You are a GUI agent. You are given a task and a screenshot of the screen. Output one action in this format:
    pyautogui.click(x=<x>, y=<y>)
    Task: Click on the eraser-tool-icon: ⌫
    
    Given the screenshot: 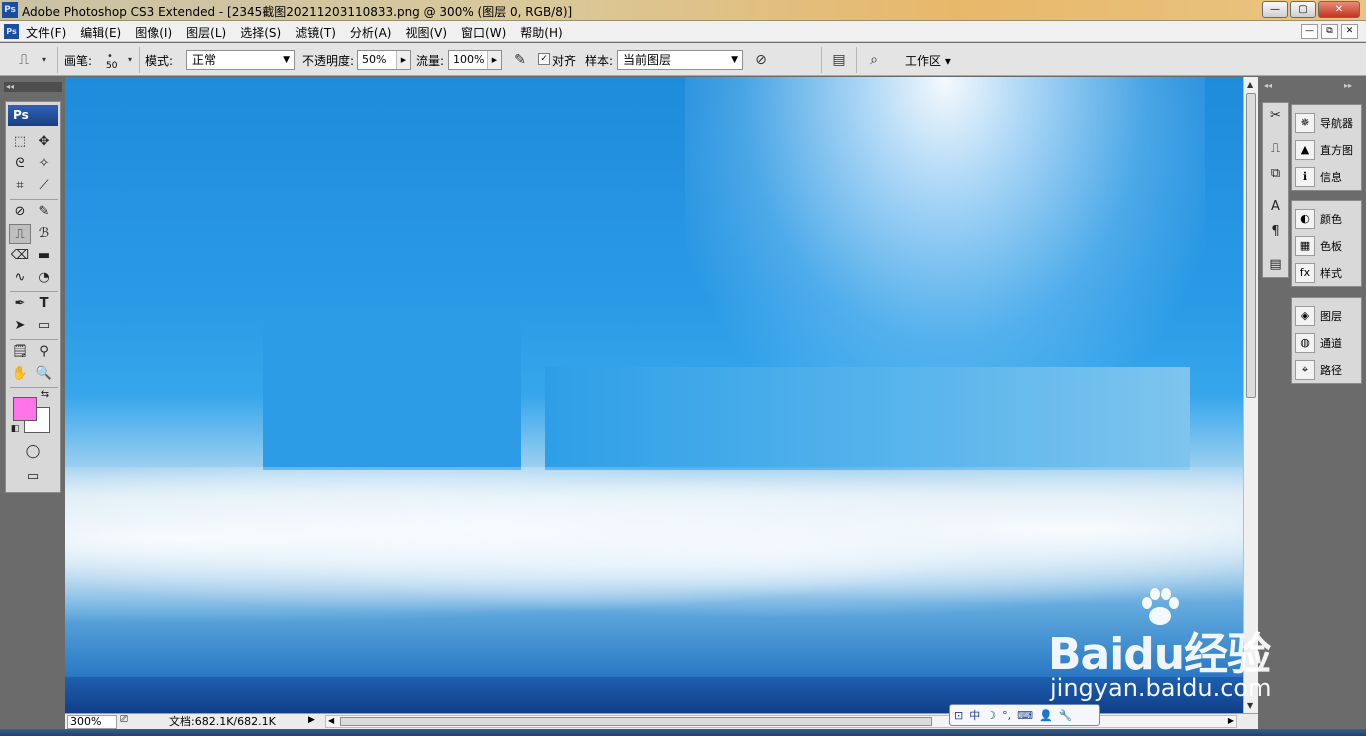 What is the action you would take?
    pyautogui.click(x=20, y=256)
    